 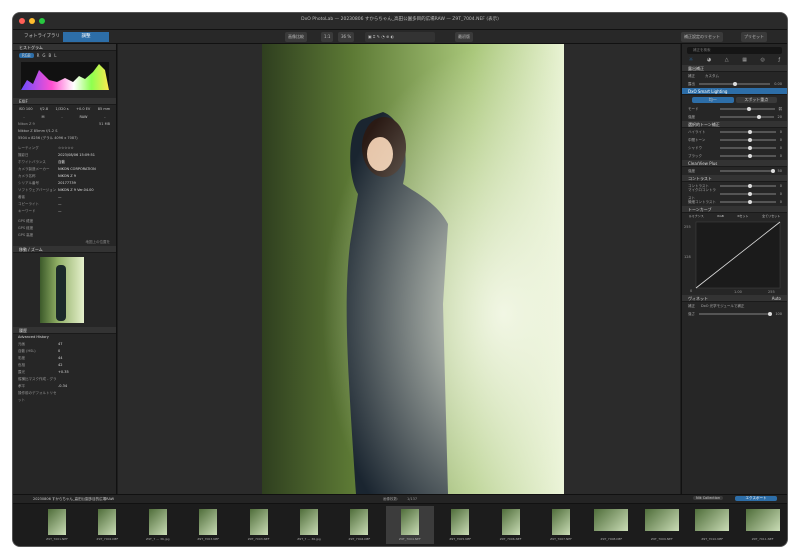 I want to click on curve-reset: Rセット, so click(x=742, y=216).